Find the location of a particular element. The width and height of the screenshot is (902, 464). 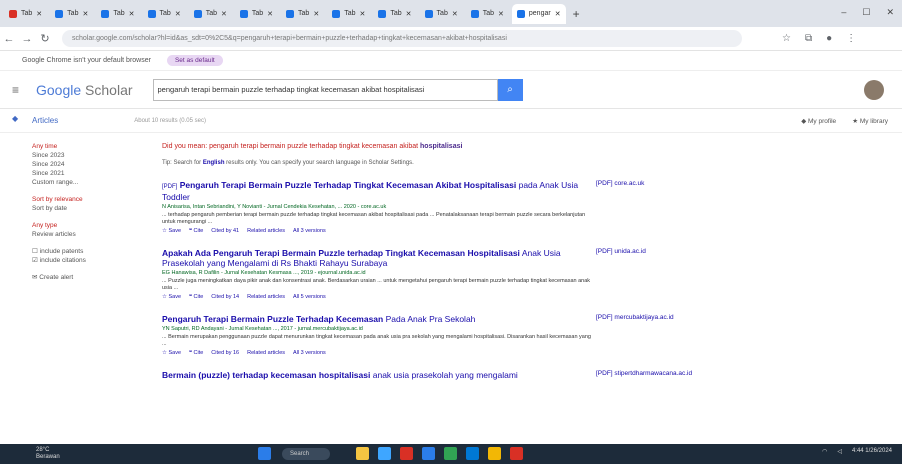

tip-english-link: English is located at coordinates (214, 163).